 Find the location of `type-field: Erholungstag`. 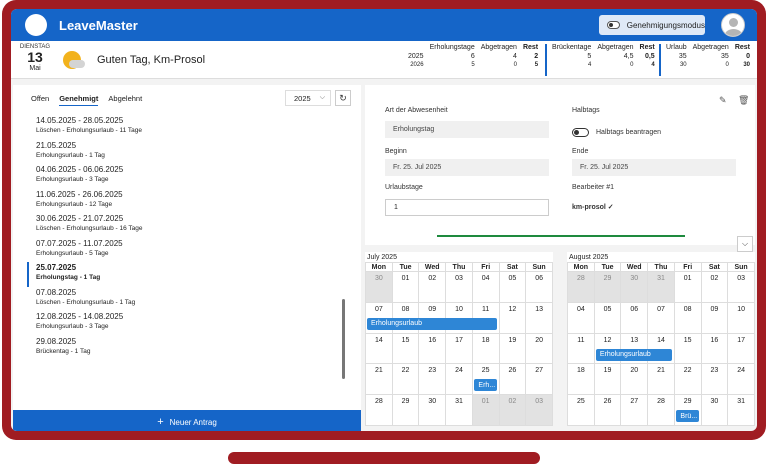

type-field: Erholungstag is located at coordinates (467, 129).